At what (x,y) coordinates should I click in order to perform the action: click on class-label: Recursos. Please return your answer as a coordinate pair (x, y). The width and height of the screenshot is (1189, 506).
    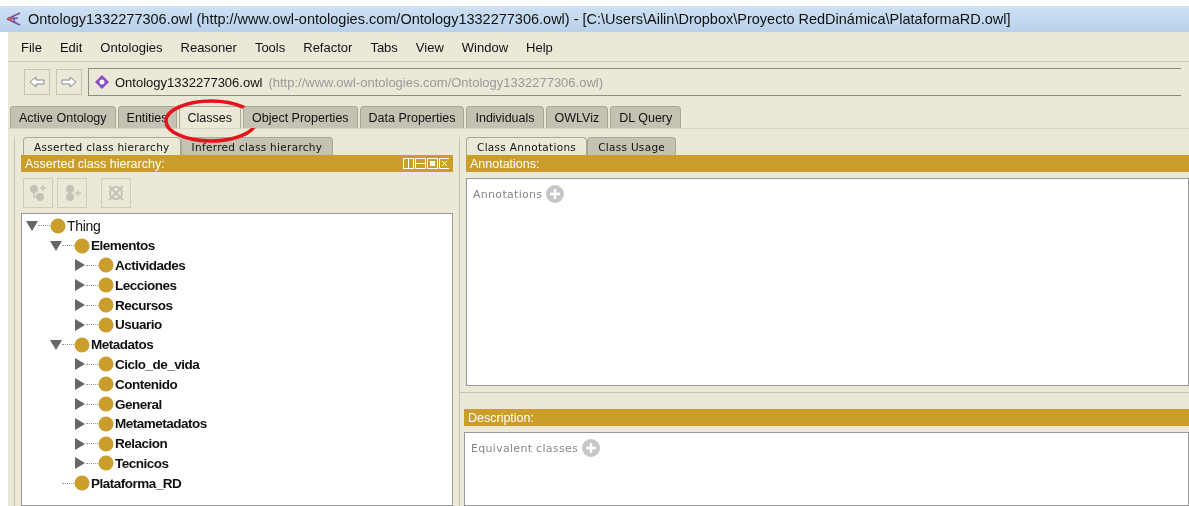
    Looking at the image, I should click on (144, 305).